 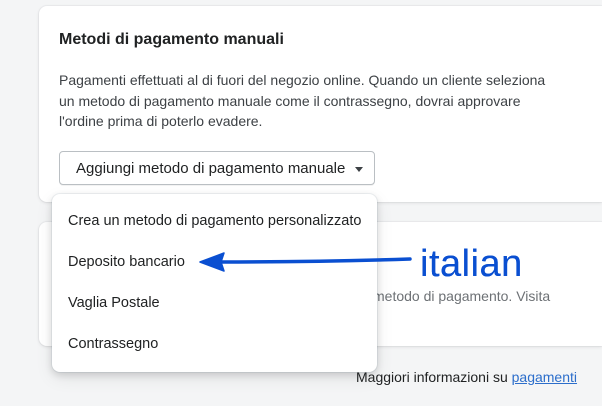 I want to click on footer-info-text: Maggiori informazioni su, so click(x=434, y=377).